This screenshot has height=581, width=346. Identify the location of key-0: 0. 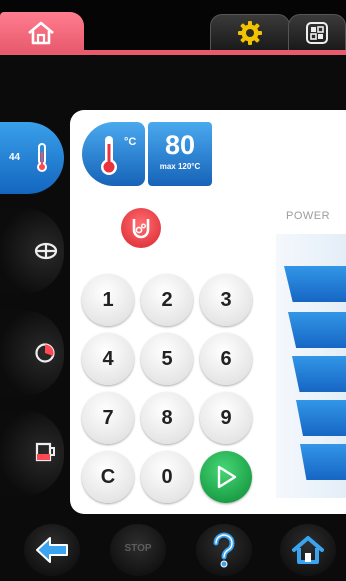
(167, 477).